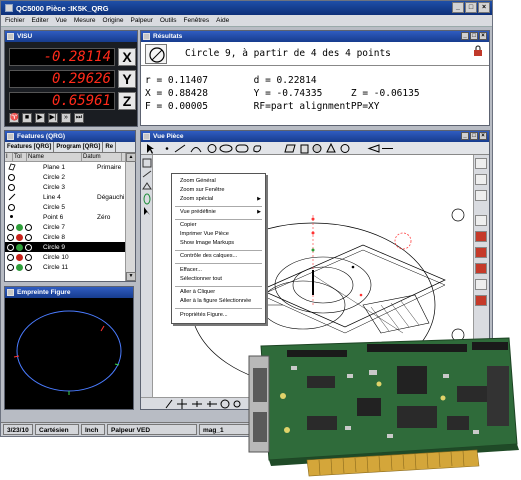  What do you see at coordinates (53, 118) in the screenshot?
I see `step-forward-icon: ▶|` at bounding box center [53, 118].